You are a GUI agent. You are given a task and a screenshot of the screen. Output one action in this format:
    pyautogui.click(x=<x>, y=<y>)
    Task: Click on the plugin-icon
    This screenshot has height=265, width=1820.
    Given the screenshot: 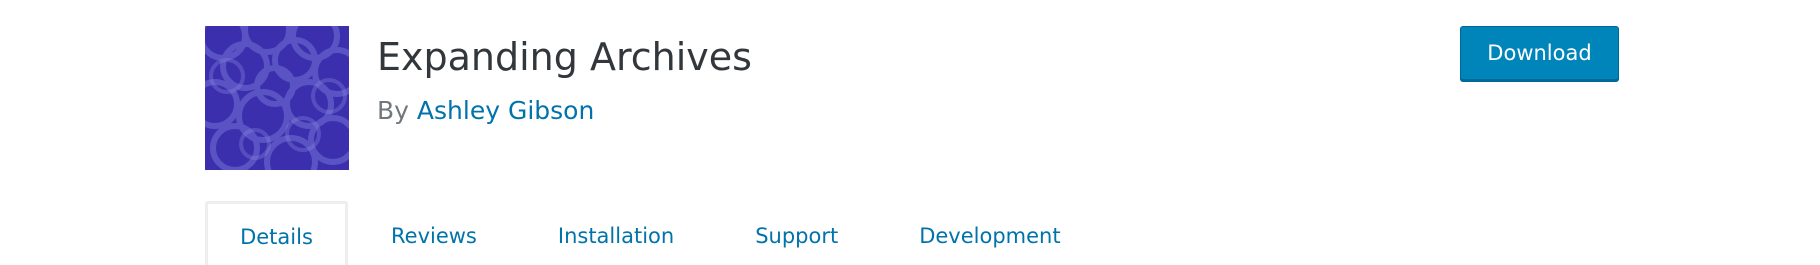 What is the action you would take?
    pyautogui.click(x=277, y=98)
    